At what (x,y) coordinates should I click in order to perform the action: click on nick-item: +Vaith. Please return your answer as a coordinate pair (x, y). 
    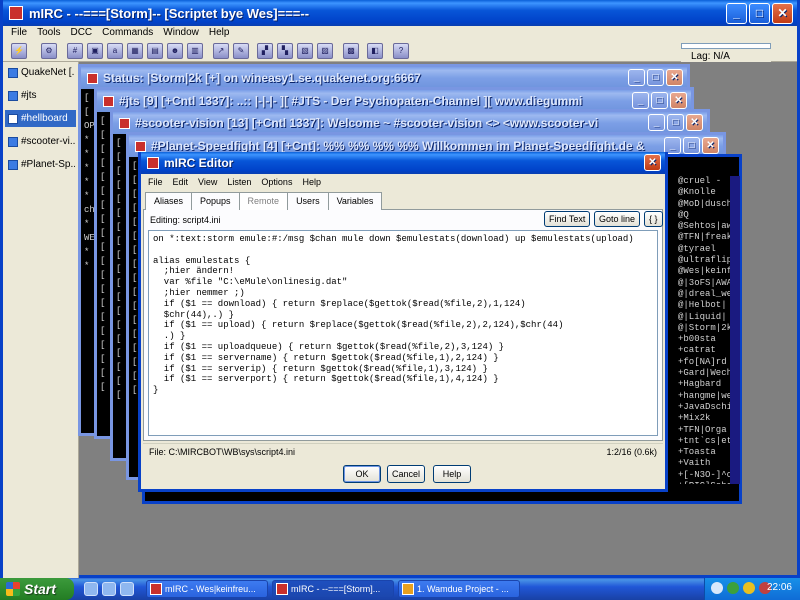
    Looking at the image, I should click on (703, 463).